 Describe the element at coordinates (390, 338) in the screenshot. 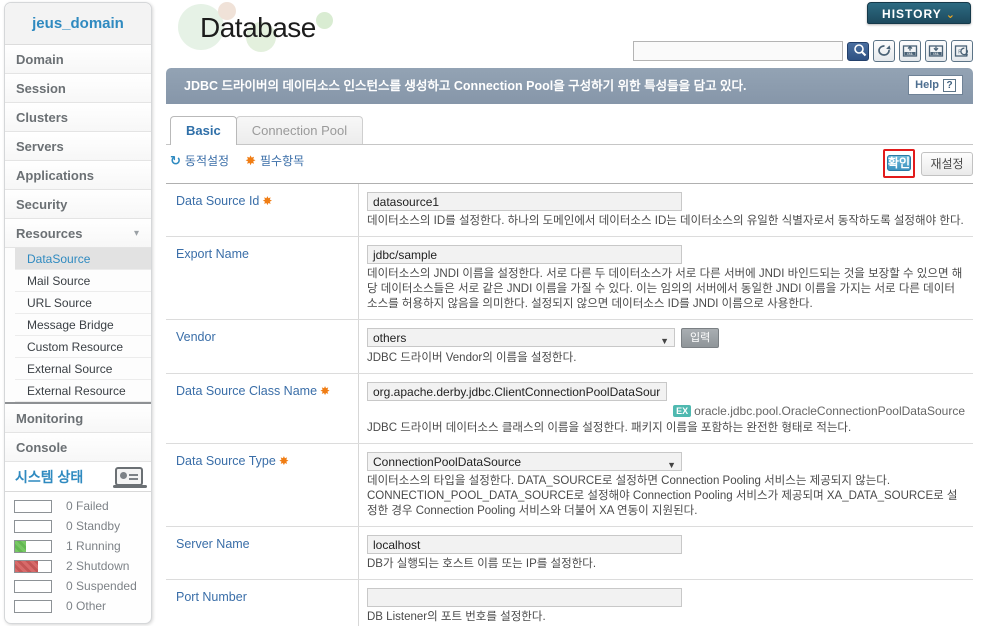

I see `vendor-select-value: others` at that location.